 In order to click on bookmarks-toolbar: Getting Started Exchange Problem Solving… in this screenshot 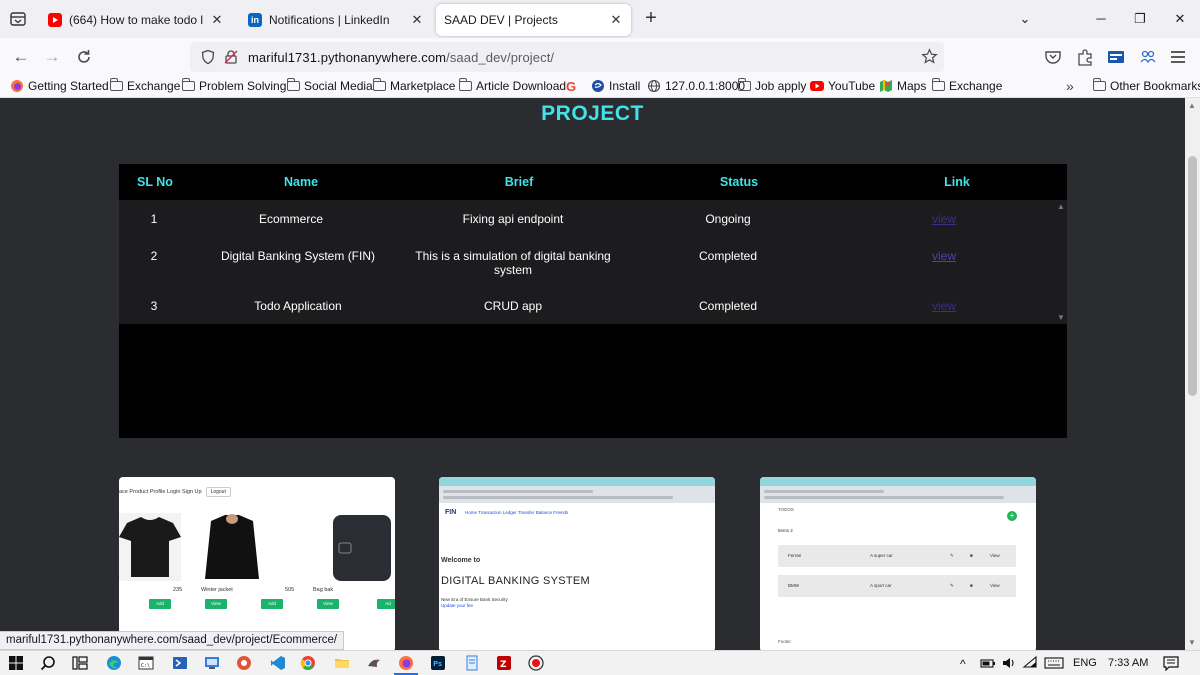, I will do `click(600, 87)`.